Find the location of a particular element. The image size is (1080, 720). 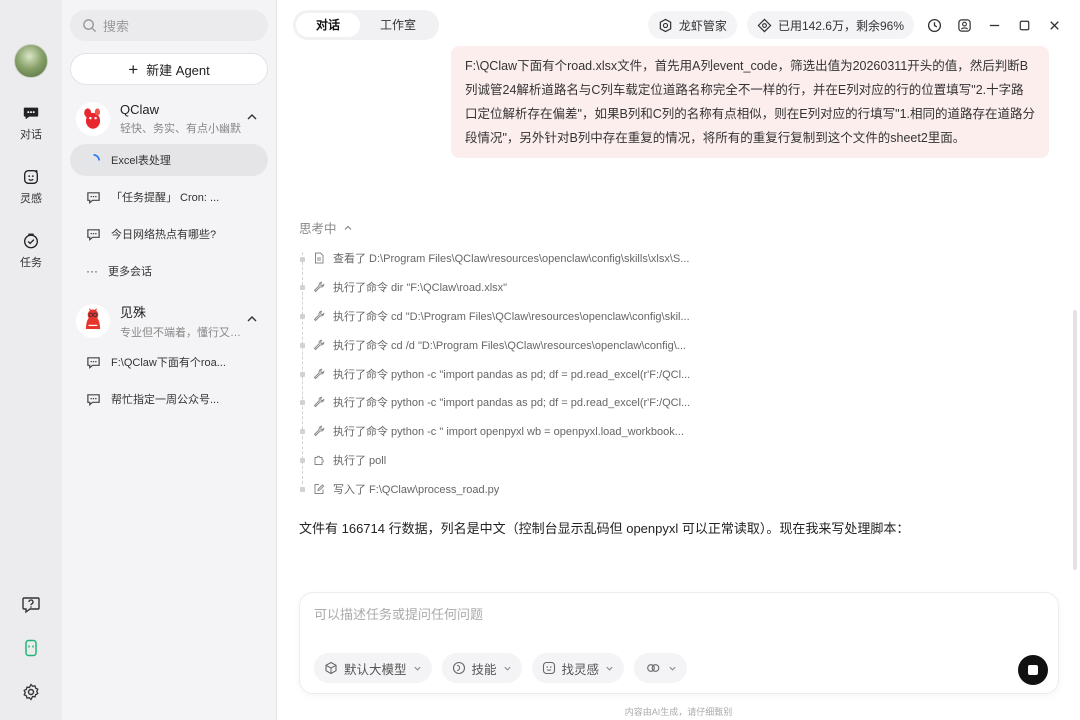

manager-button: 龙虾管家 is located at coordinates (692, 25).